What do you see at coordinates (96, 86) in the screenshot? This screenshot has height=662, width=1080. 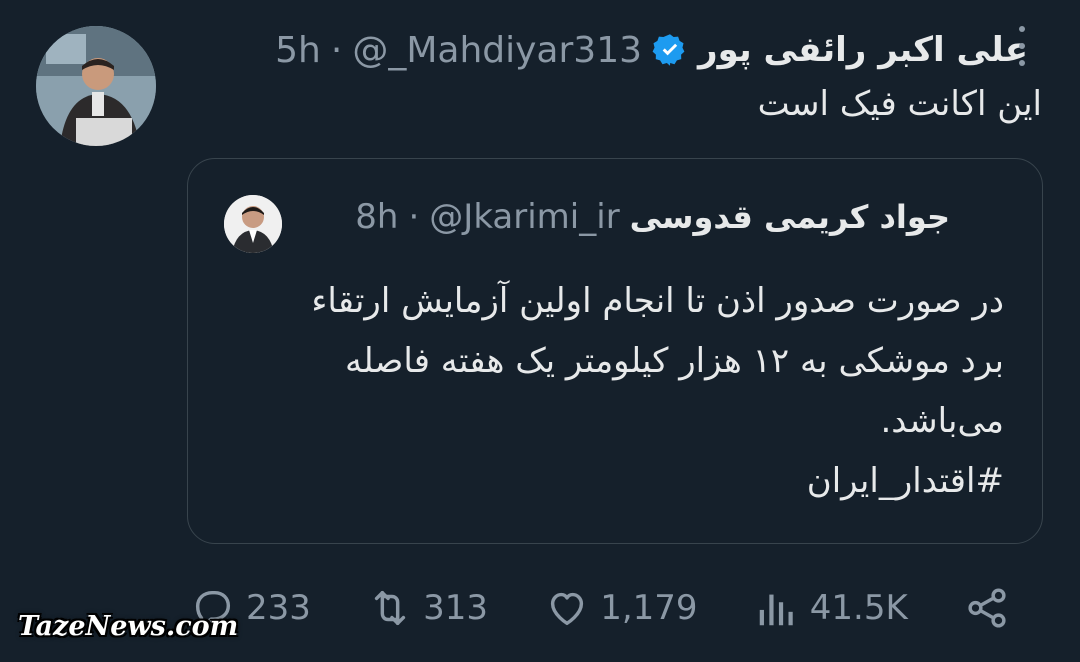 I see `author-avatar` at bounding box center [96, 86].